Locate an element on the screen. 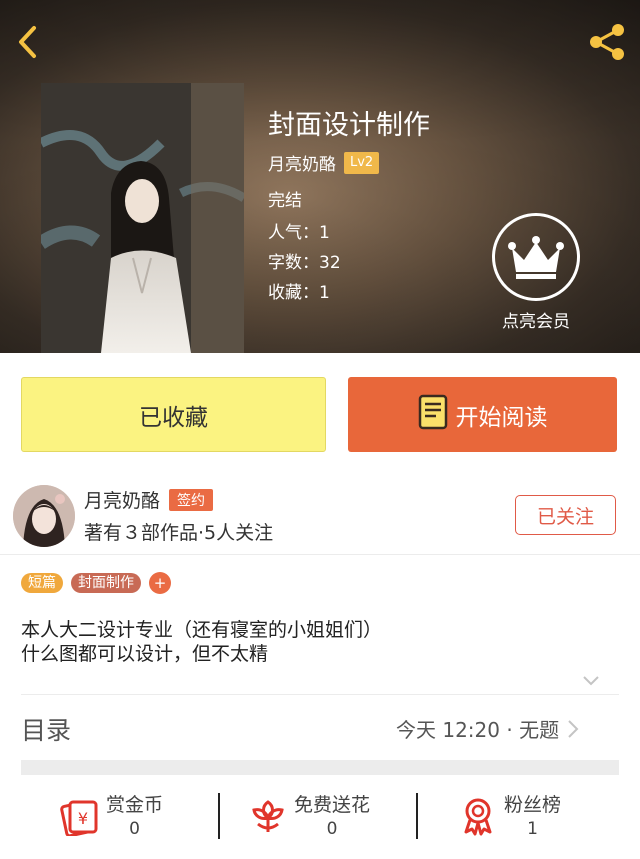 The image size is (640, 859). author-avatar is located at coordinates (44, 516).